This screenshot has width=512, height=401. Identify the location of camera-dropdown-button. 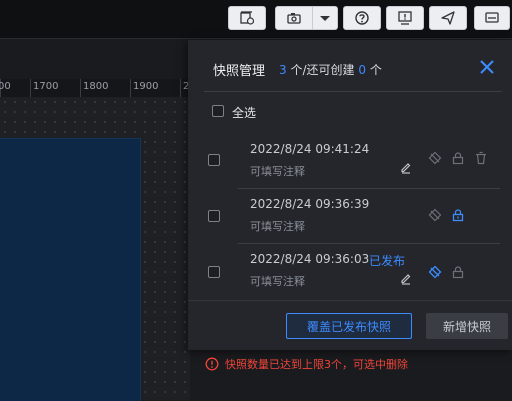
(325, 18).